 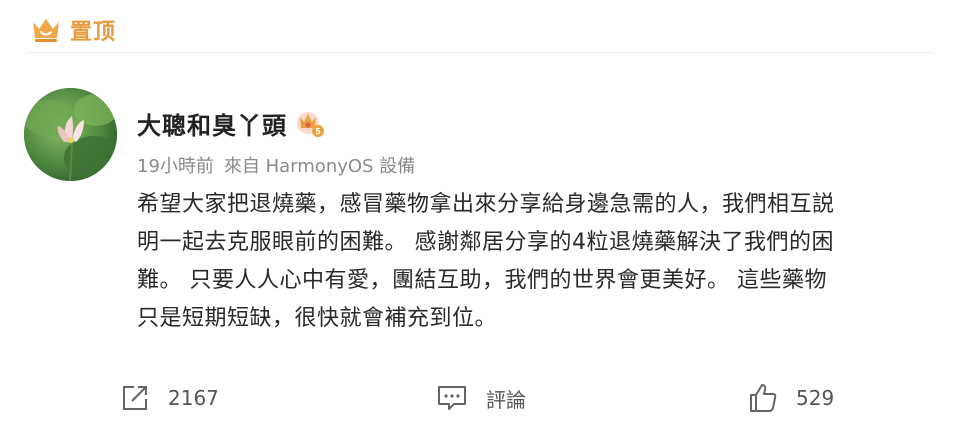 I want to click on crown-icon, so click(x=46, y=30).